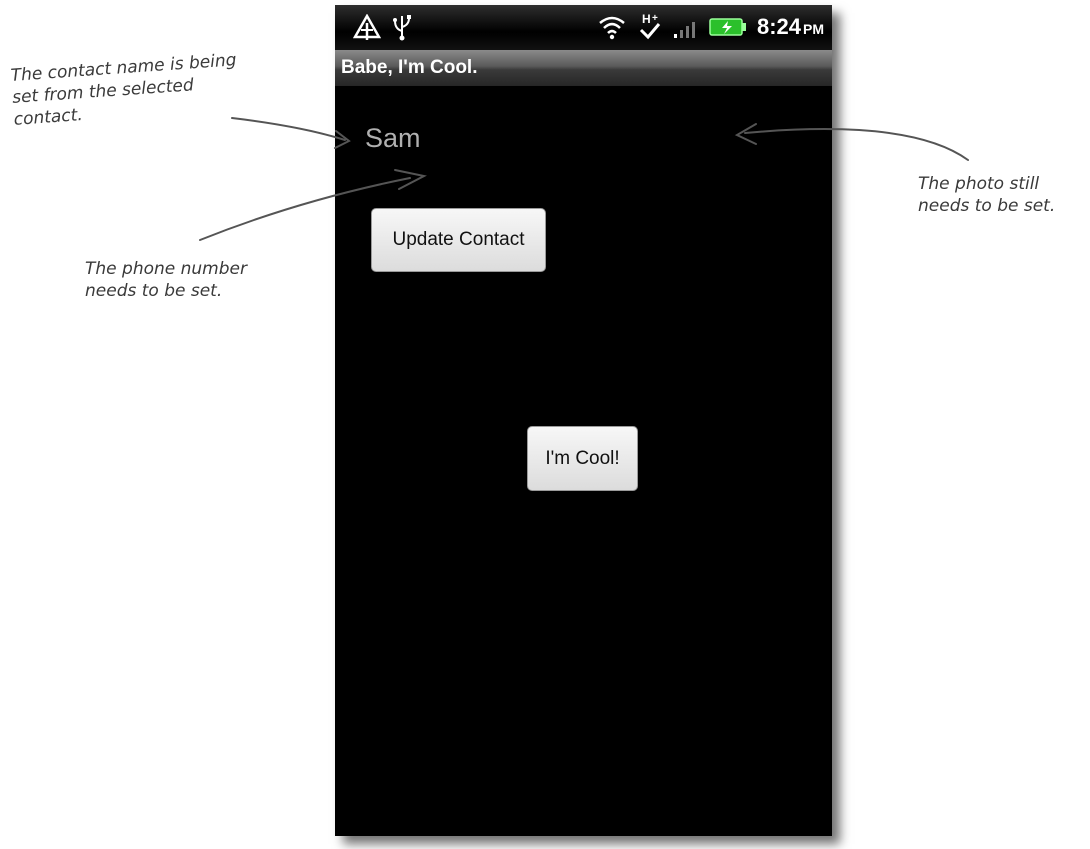 Image resolution: width=1090 pixels, height=849 pixels. What do you see at coordinates (745, 134) in the screenshot?
I see `arrowhead-photo` at bounding box center [745, 134].